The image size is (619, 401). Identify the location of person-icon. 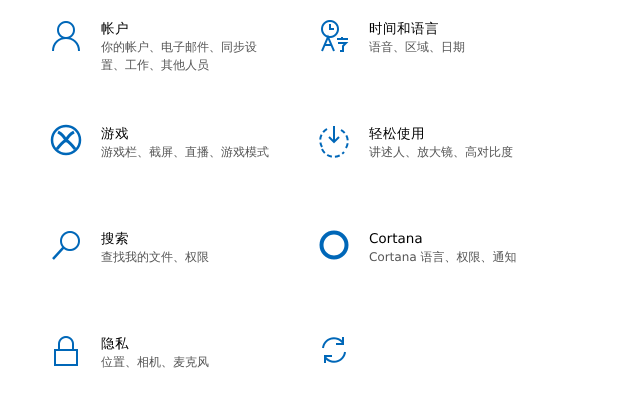
(66, 36).